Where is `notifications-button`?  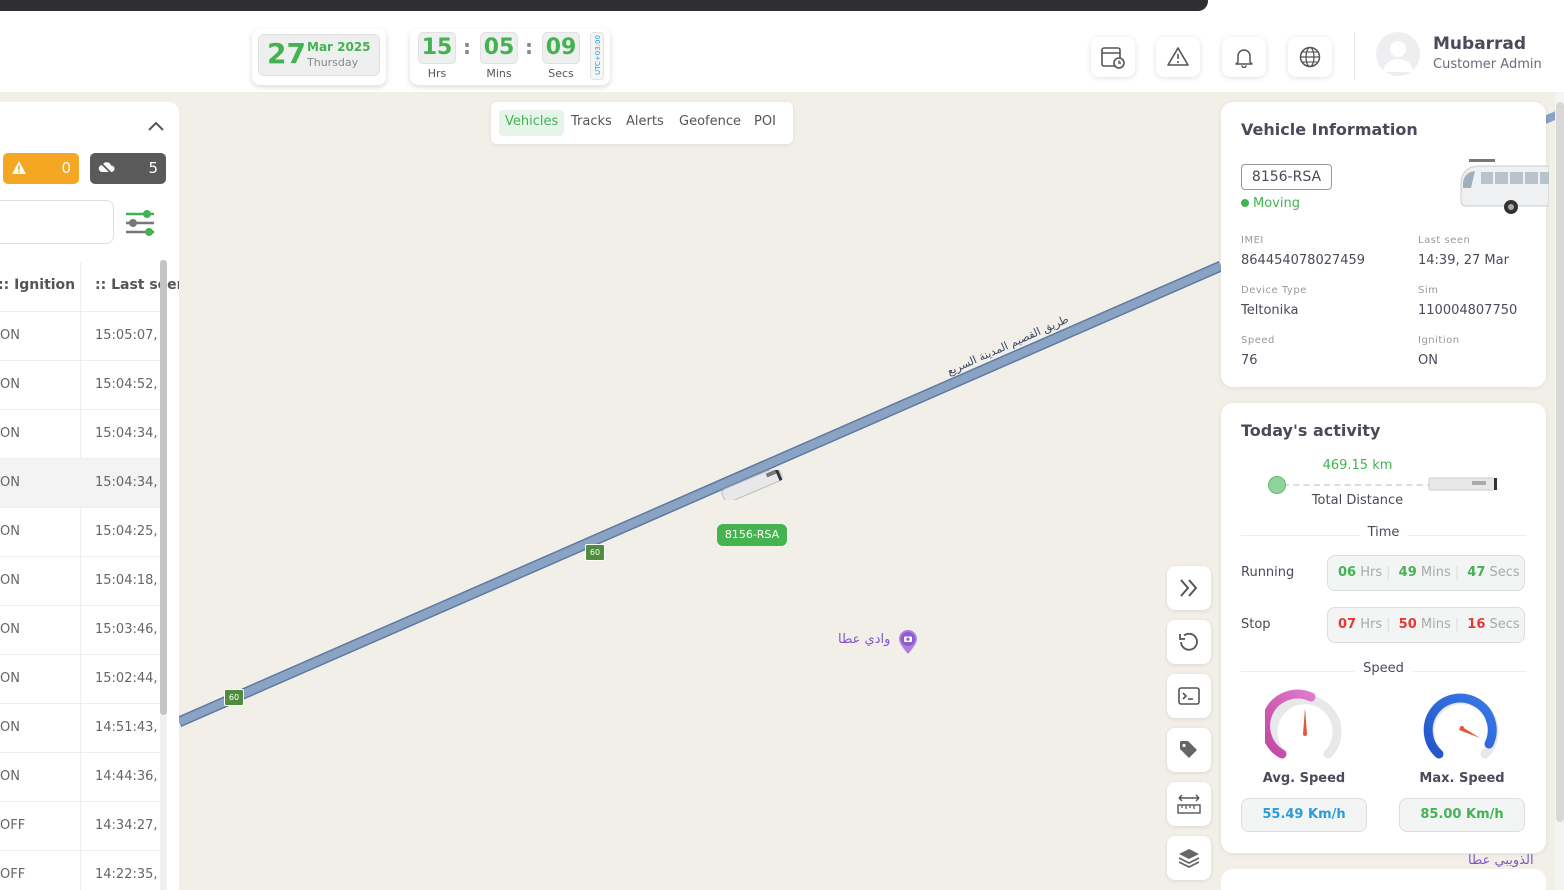
notifications-button is located at coordinates (1244, 57).